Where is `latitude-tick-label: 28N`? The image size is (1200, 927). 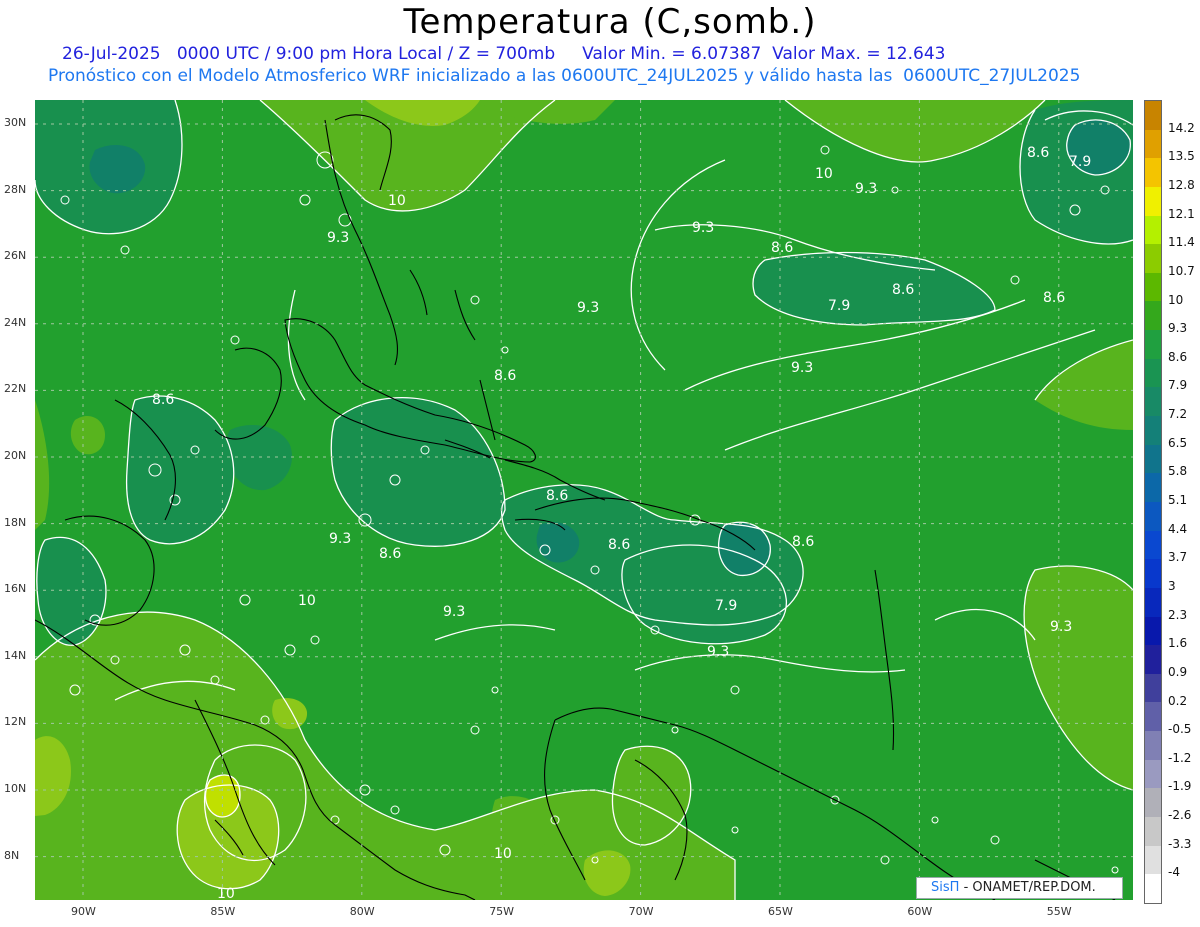
latitude-tick-label: 28N is located at coordinates (15, 189).